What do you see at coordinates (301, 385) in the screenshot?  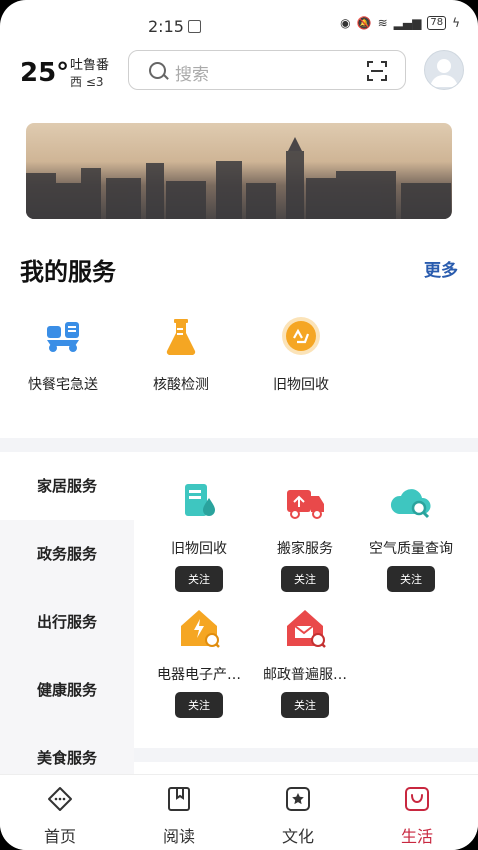 I see `service-label: 旧物回收` at bounding box center [301, 385].